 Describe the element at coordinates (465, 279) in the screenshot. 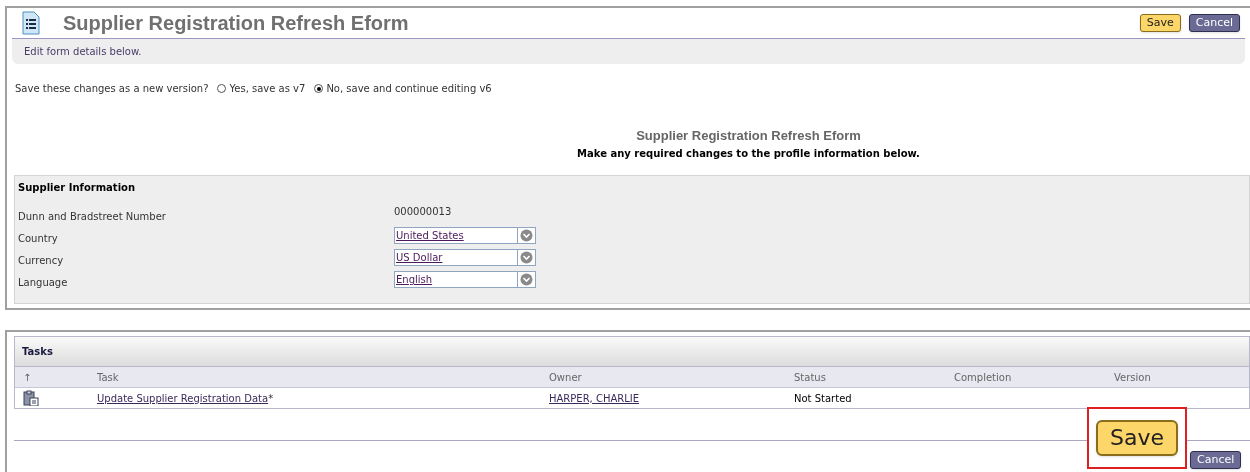

I see `dropdown-field: English` at that location.